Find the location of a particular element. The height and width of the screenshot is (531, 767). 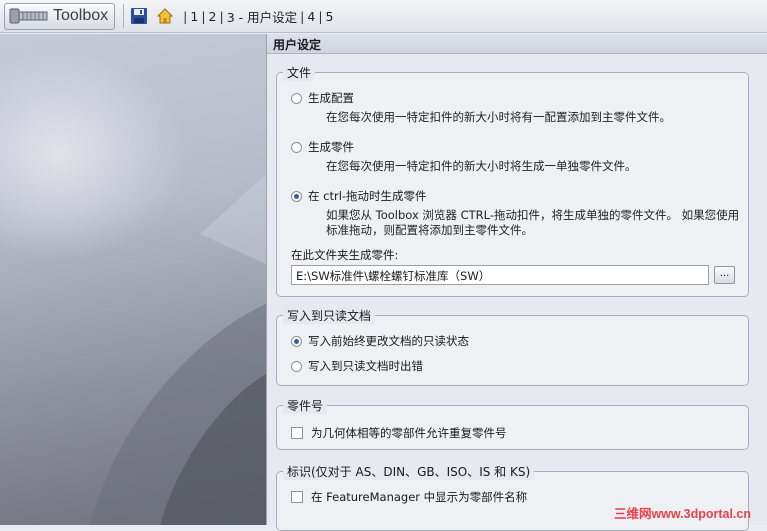

step-link-5: 5 is located at coordinates (330, 16).